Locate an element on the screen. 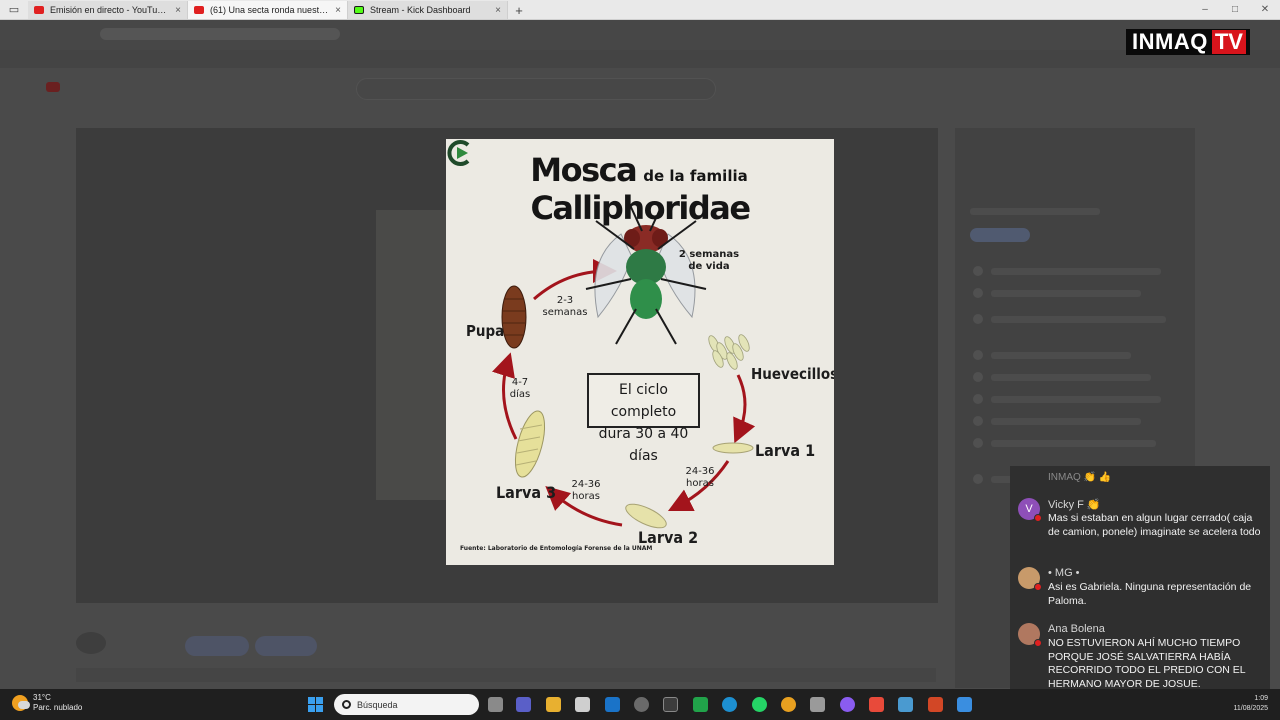 The height and width of the screenshot is (720, 1280). taskbar-search: Búsqueda is located at coordinates (406, 704).